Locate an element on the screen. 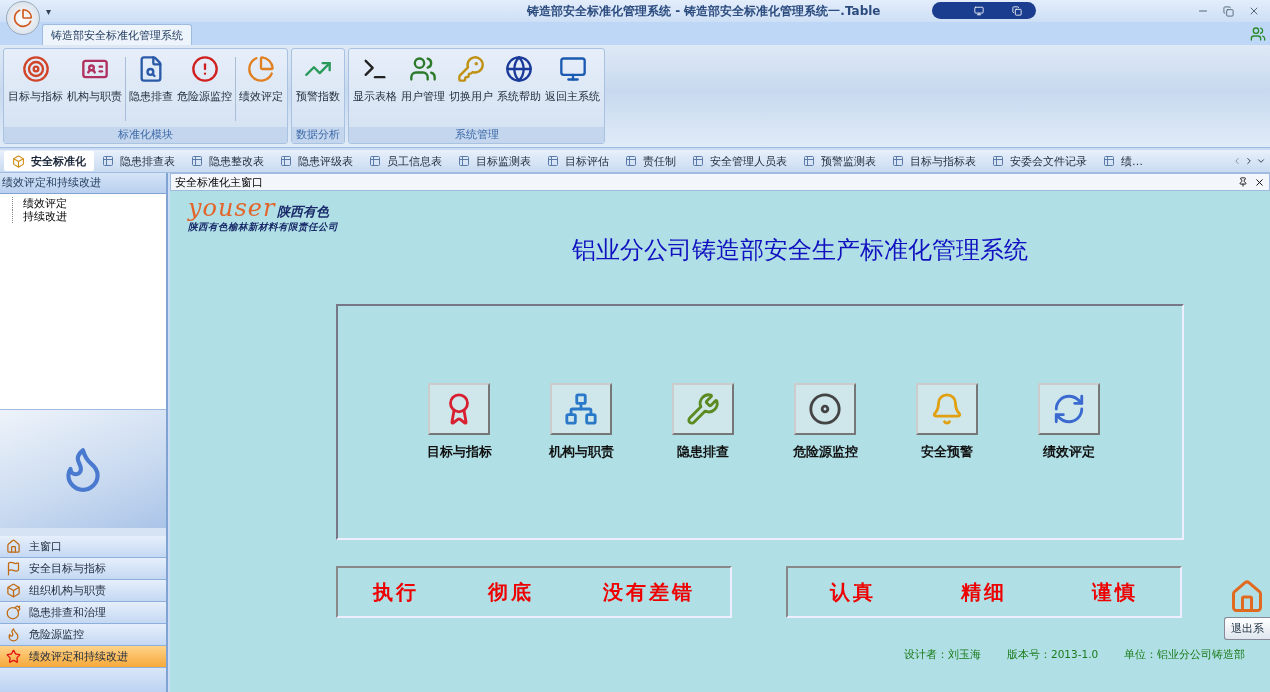 This screenshot has height=692, width=1270. company-name: 陕西有色榆林新材料有限责任公司 is located at coordinates (263, 227).